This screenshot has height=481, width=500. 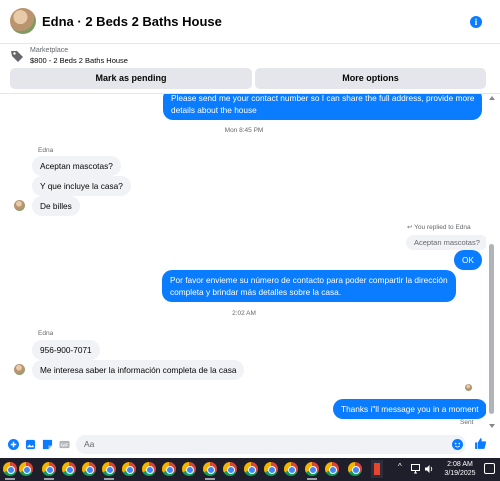 What do you see at coordinates (81, 186) in the screenshot?
I see `message-incoming: Y que incluye la casa?` at bounding box center [81, 186].